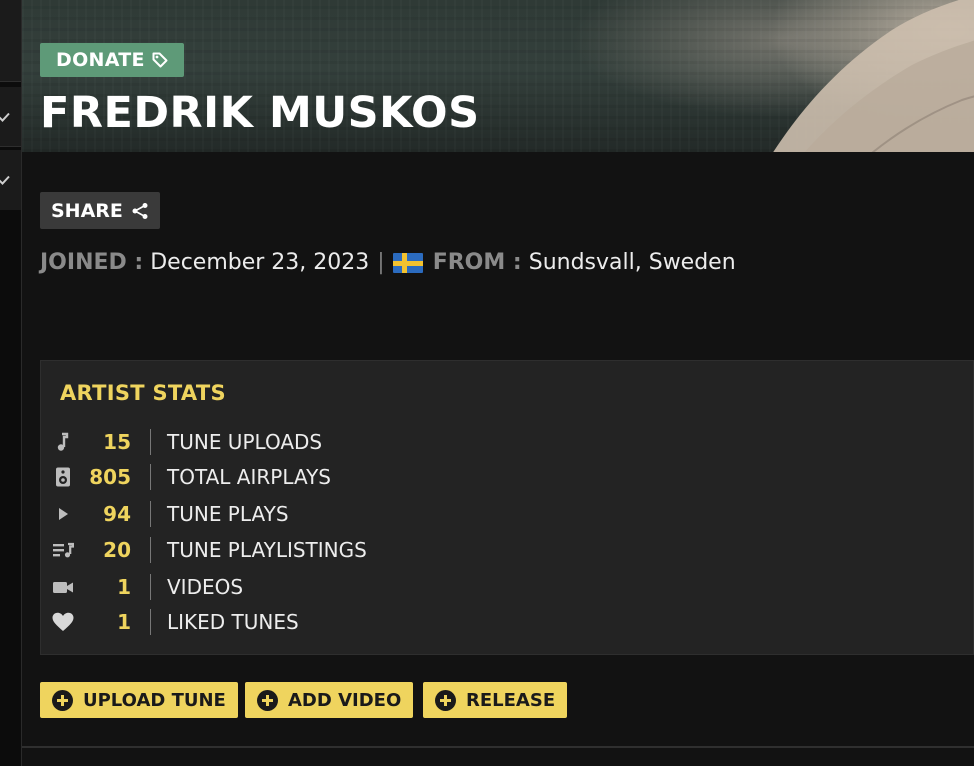 This screenshot has width=974, height=766. Describe the element at coordinates (873, 76) in the screenshot. I see `banner-photo-hand` at that location.